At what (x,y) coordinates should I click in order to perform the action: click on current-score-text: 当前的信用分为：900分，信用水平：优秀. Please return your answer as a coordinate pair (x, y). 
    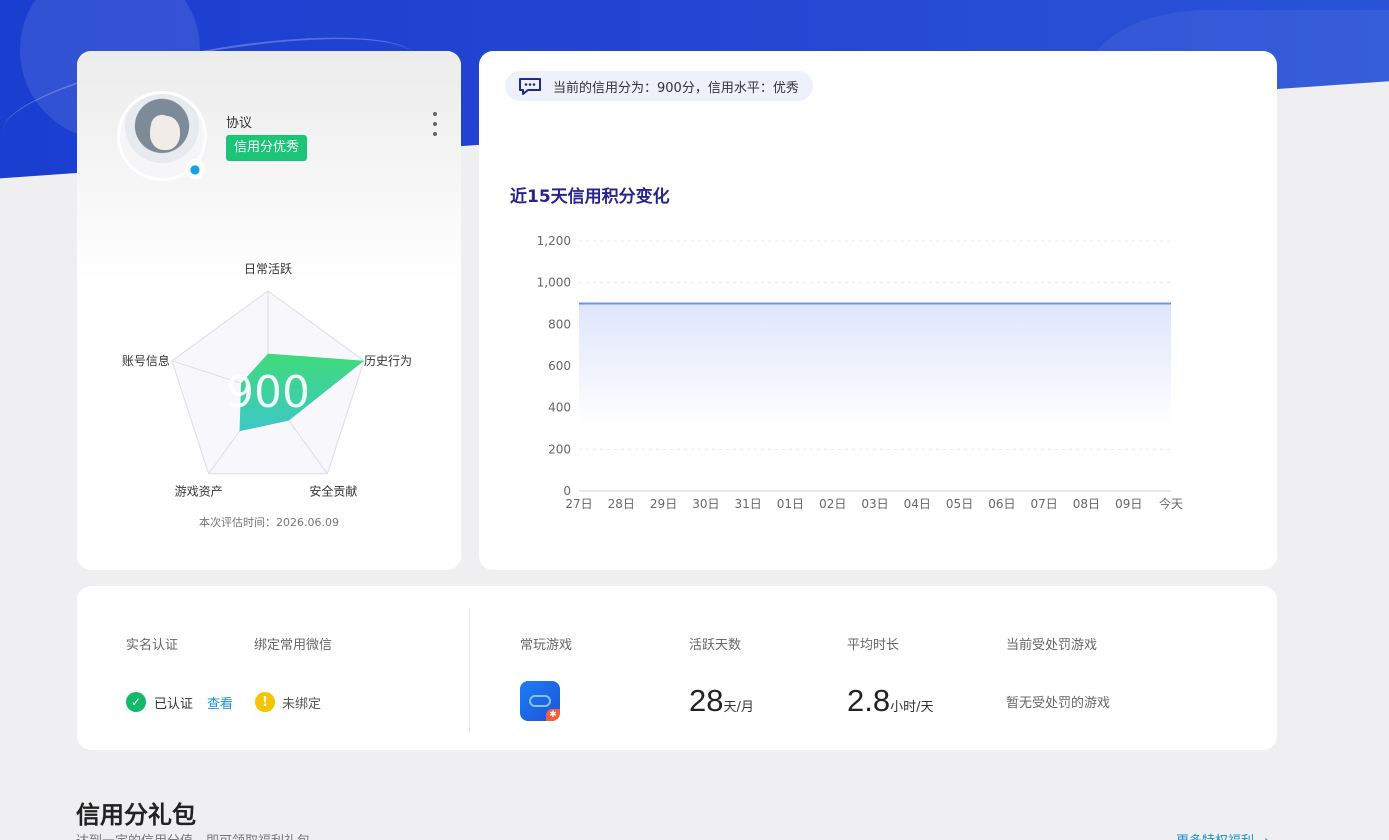
    Looking at the image, I should click on (676, 88).